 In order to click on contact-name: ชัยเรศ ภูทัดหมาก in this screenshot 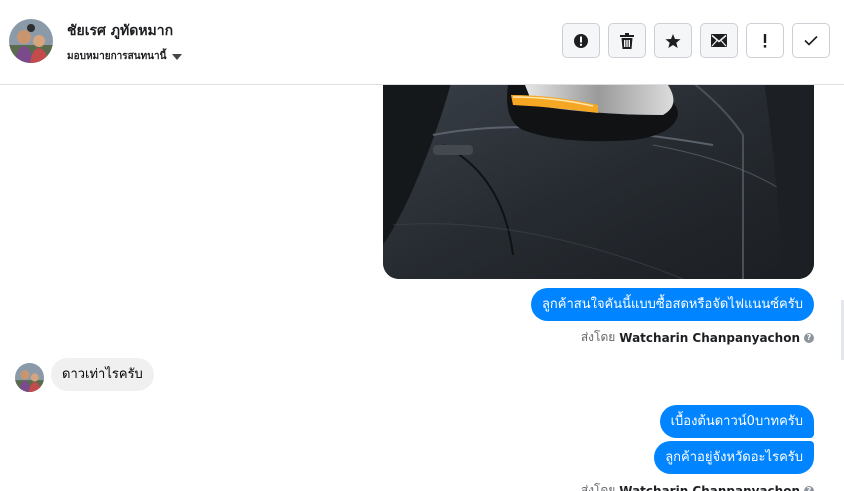, I will do `click(120, 31)`.